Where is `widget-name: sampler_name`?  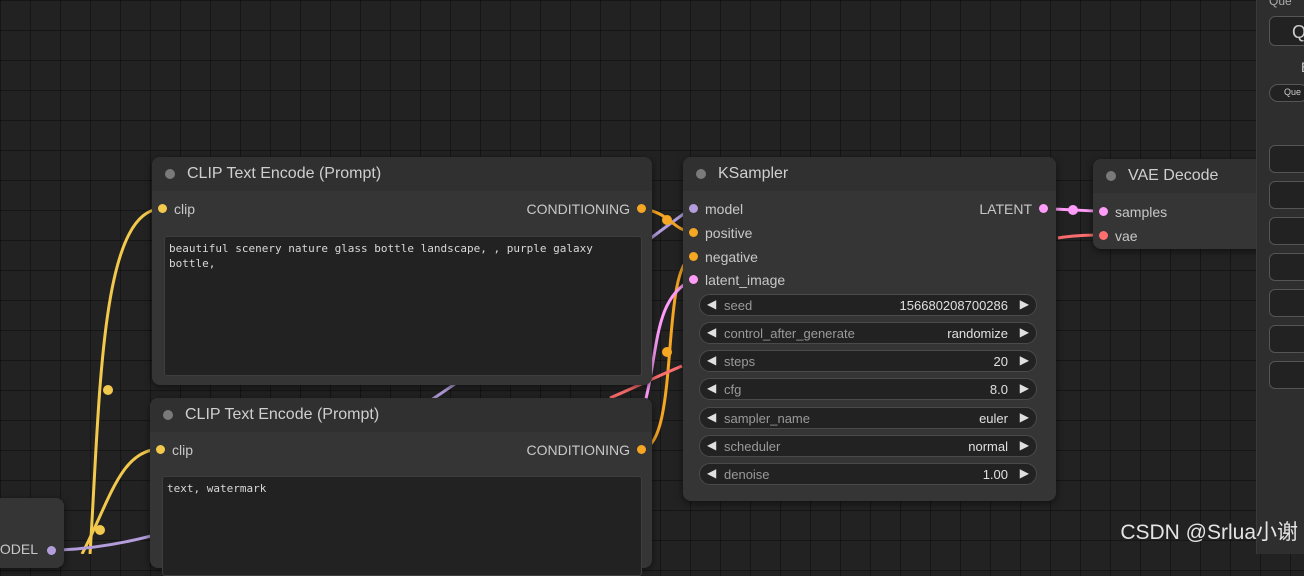
widget-name: sampler_name is located at coordinates (767, 418).